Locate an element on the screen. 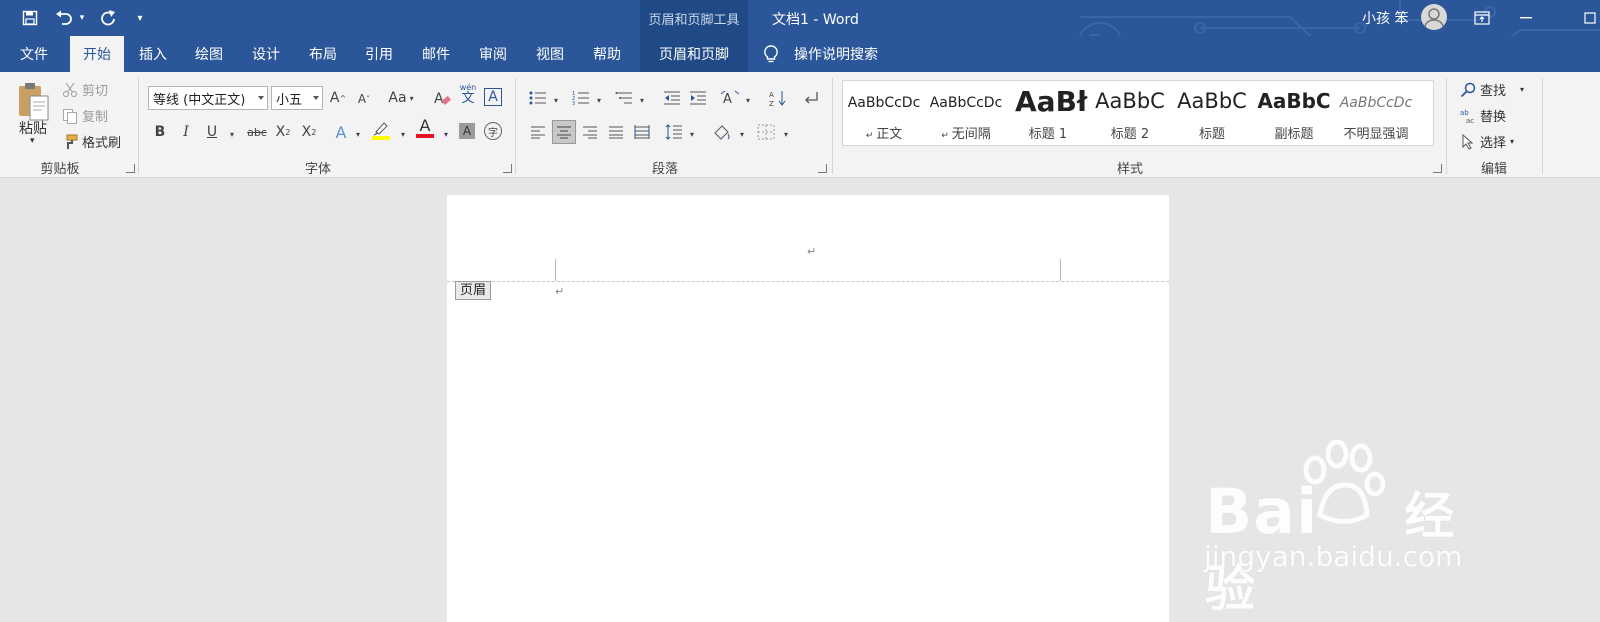 This screenshot has height=622, width=1600. copy-button: 复制 is located at coordinates (85, 115).